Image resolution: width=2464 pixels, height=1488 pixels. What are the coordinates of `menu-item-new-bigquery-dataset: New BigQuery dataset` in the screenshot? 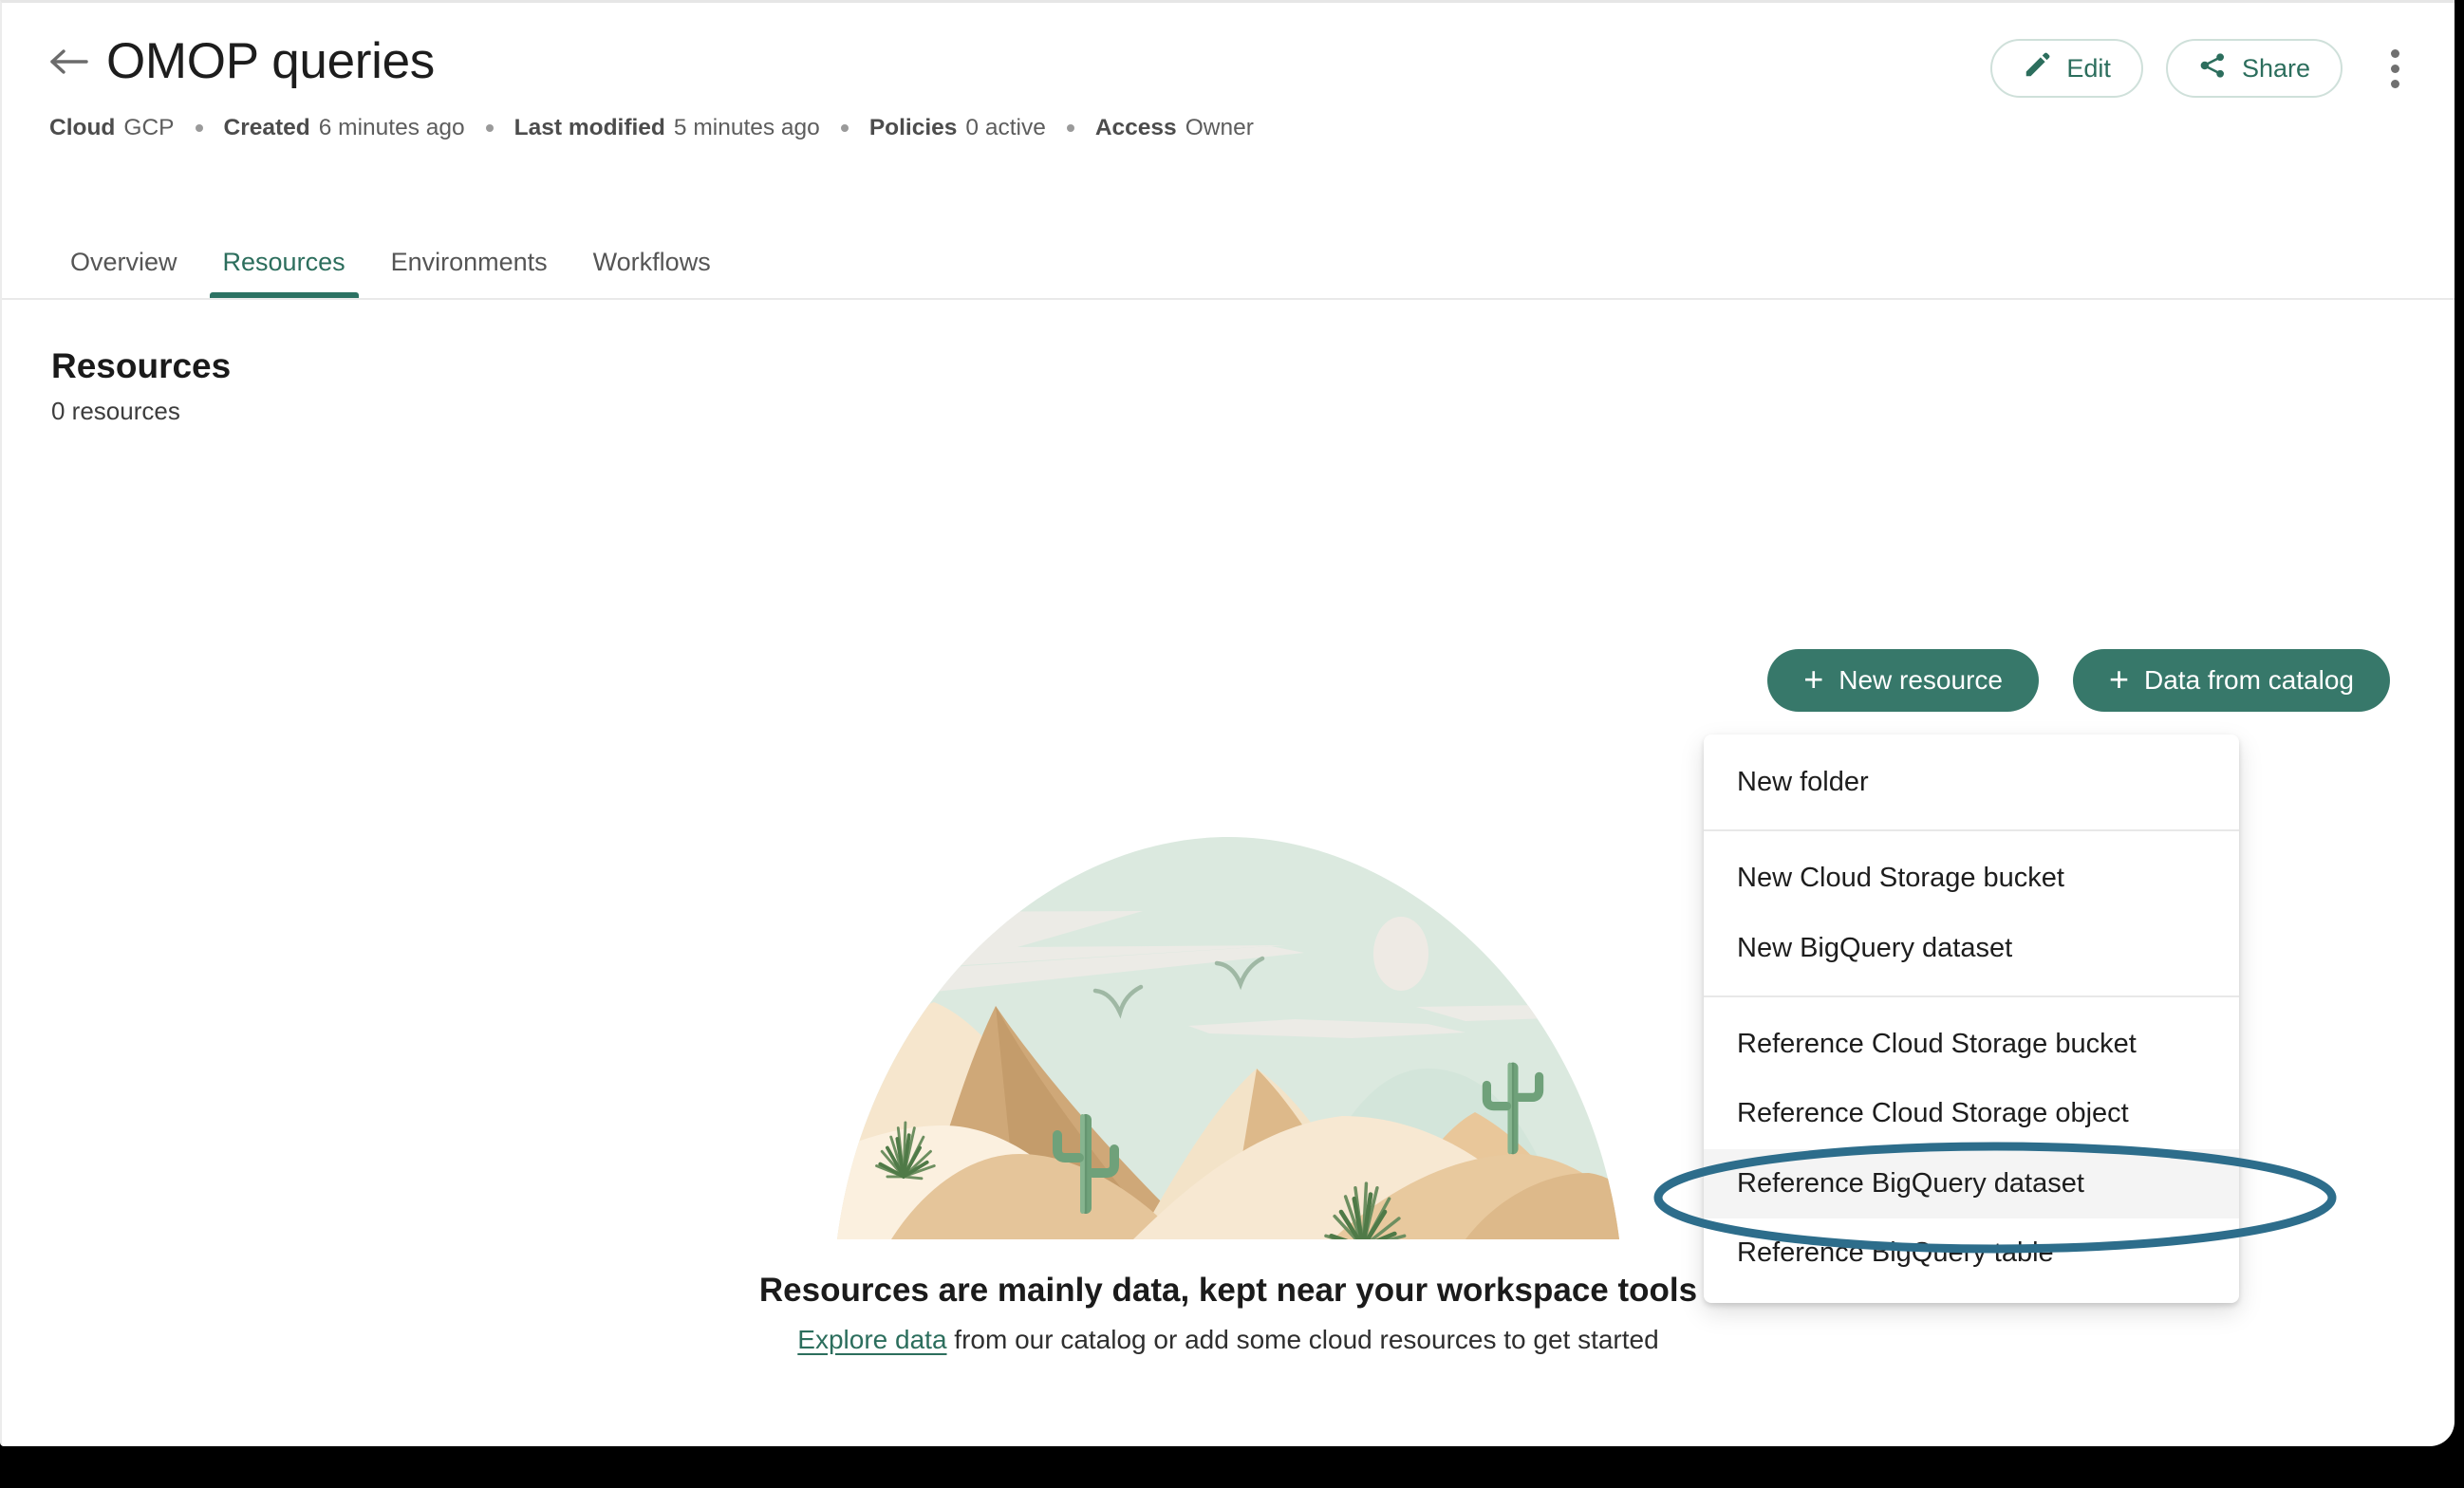 It's located at (1972, 949).